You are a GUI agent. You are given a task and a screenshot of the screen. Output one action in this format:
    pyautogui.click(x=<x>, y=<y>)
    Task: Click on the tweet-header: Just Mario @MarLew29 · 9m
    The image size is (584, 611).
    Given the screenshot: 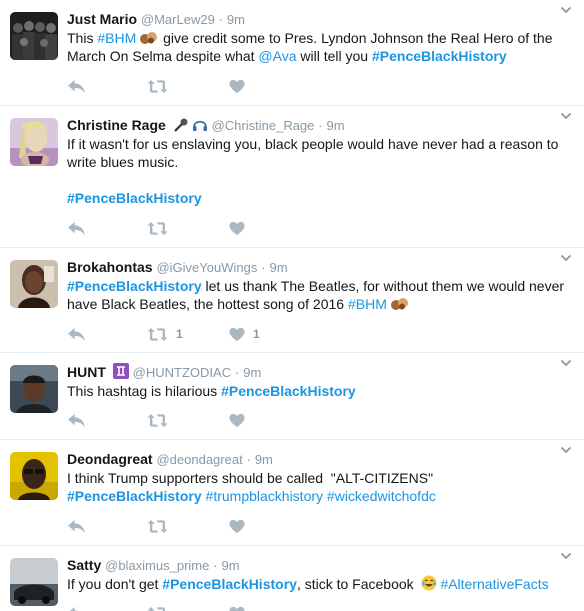 What is the action you would take?
    pyautogui.click(x=156, y=19)
    